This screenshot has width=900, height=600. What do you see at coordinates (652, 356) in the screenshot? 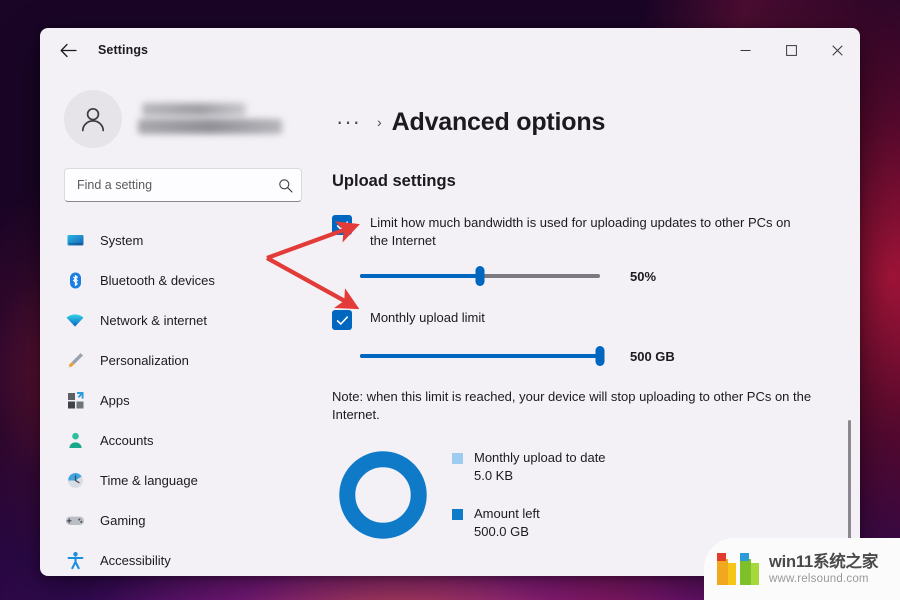
I see `monthly-limit-slider-value: 500 GB` at bounding box center [652, 356].